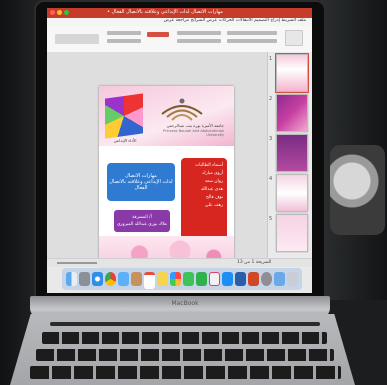 This screenshot has width=387, height=385. Describe the element at coordinates (240, 279) in the screenshot. I see `word-icon` at that location.